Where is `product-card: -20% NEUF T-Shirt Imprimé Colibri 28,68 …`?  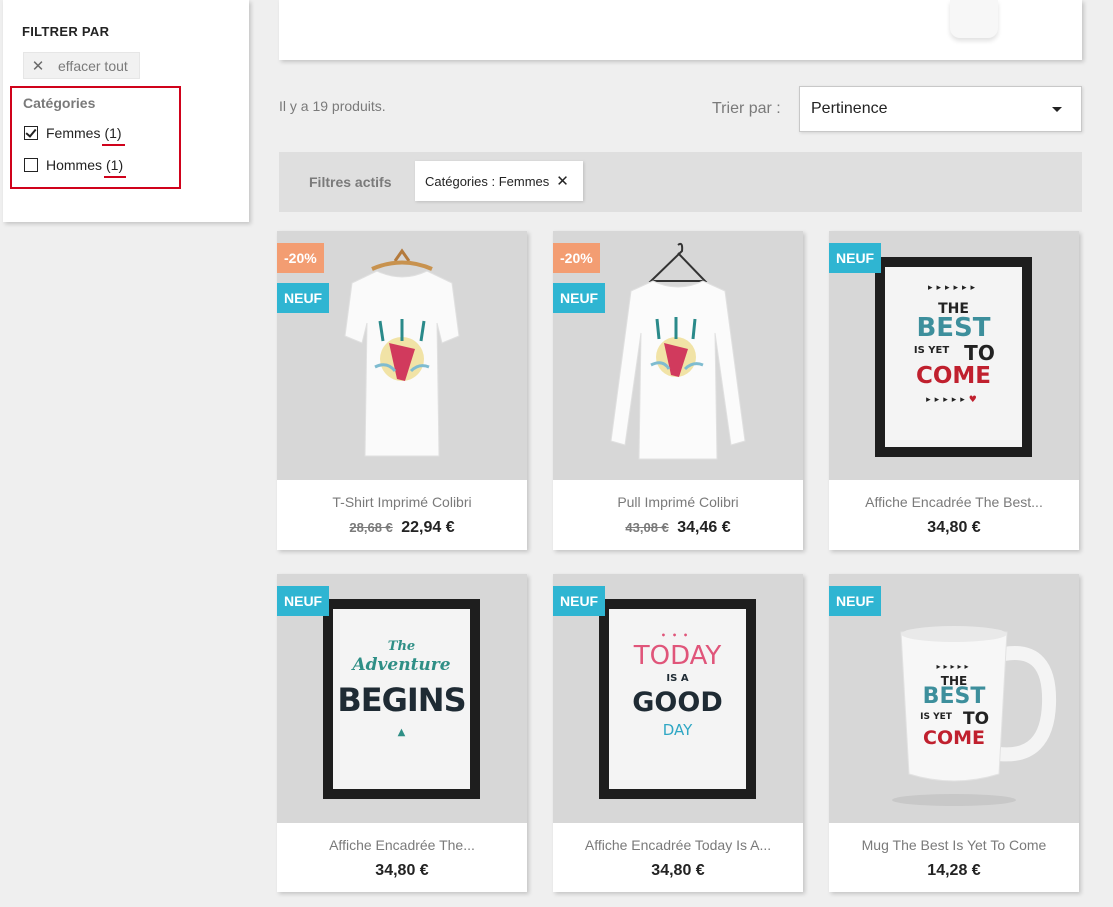
product-card: -20% NEUF T-Shirt Imprimé Colibri 28,68 … is located at coordinates (402, 390).